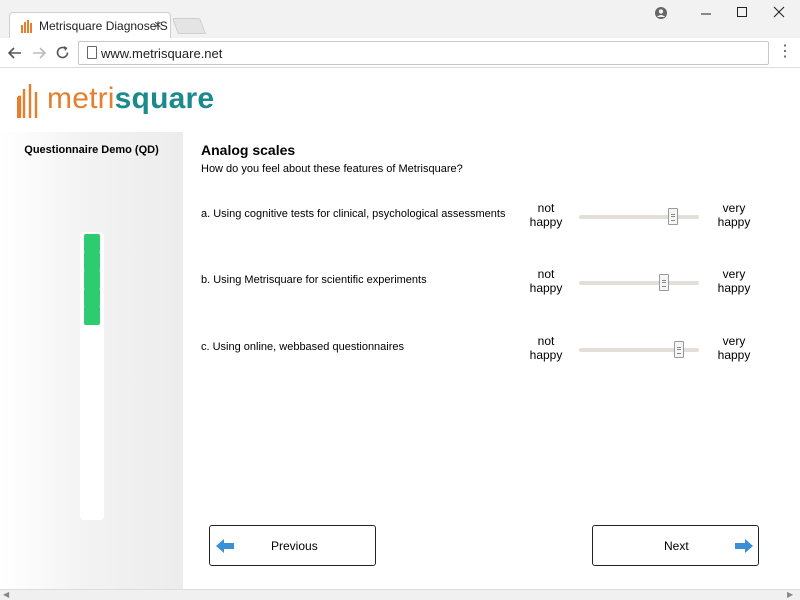 The width and height of the screenshot is (800, 600). What do you see at coordinates (39, 53) in the screenshot?
I see `forward-icon` at bounding box center [39, 53].